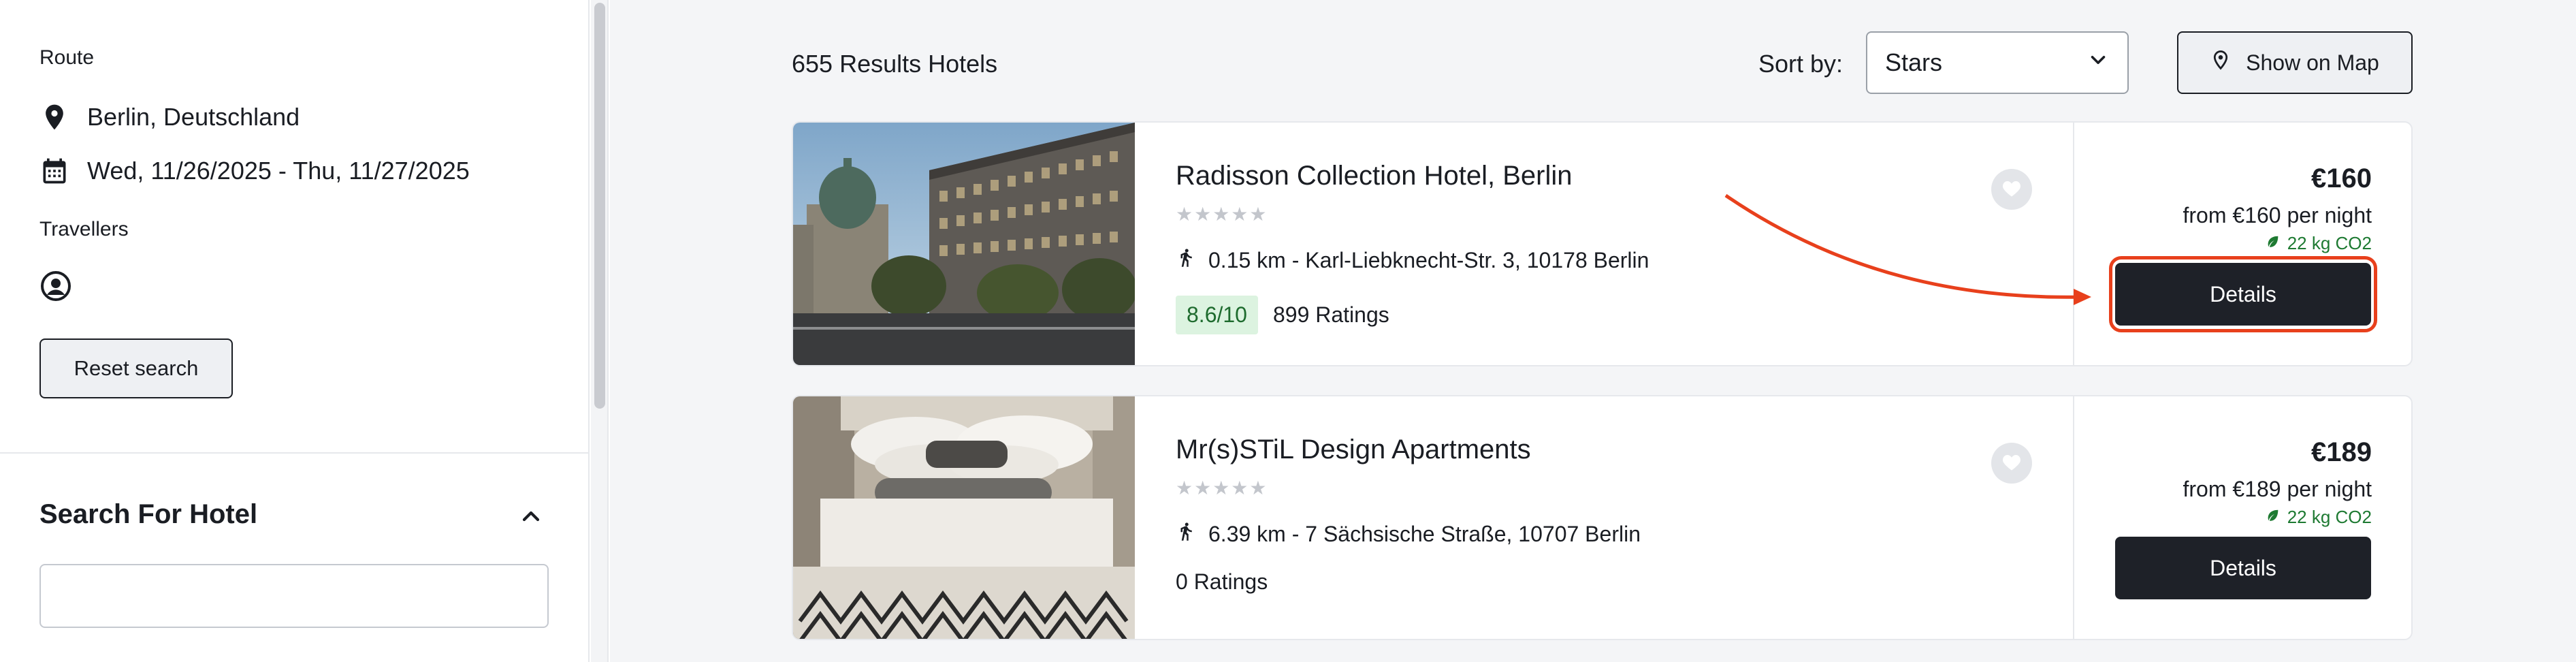  Describe the element at coordinates (2342, 178) in the screenshot. I see `hotel-price: €160` at that location.